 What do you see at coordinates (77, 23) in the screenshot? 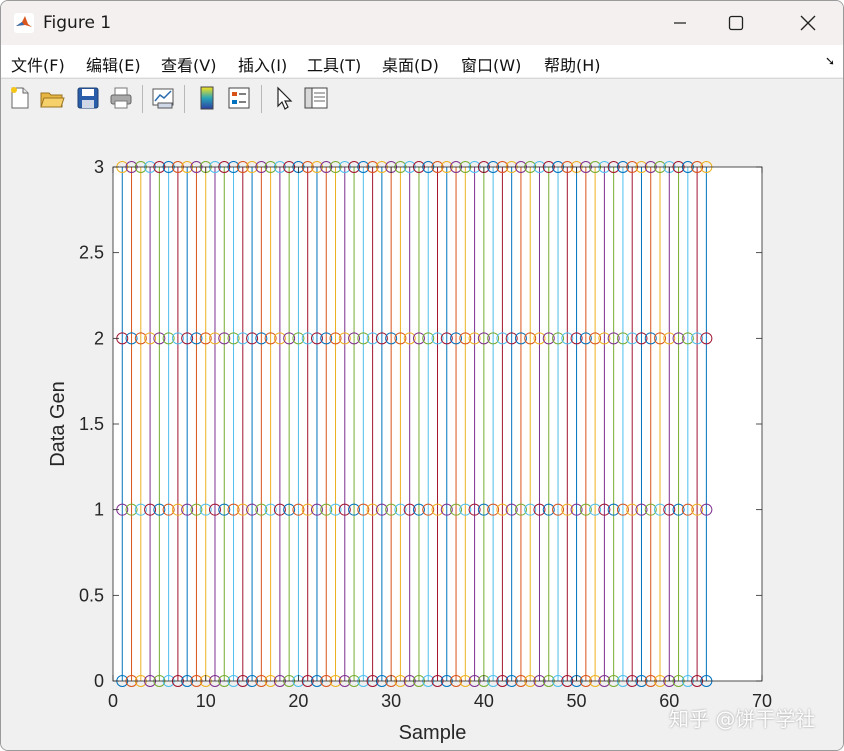
I see `window-title: Figure 1` at bounding box center [77, 23].